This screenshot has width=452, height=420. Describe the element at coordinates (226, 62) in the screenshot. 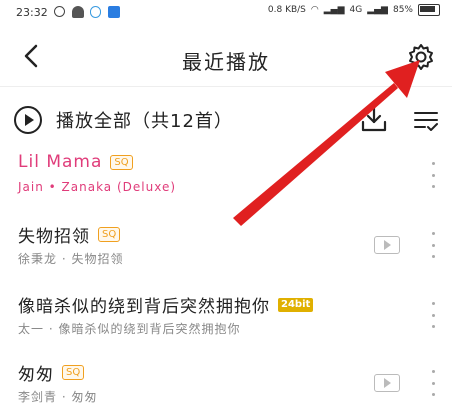

I see `page-title: 最近播放` at that location.